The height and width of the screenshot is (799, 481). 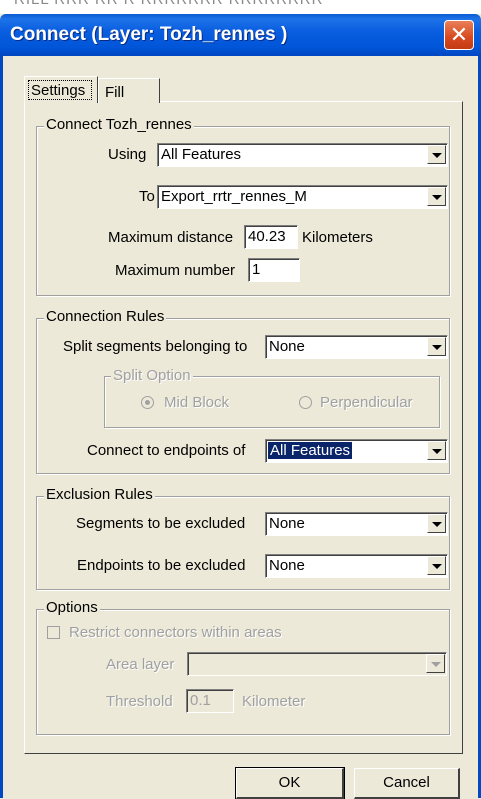 What do you see at coordinates (305, 402) in the screenshot?
I see `perpendicular-radio` at bounding box center [305, 402].